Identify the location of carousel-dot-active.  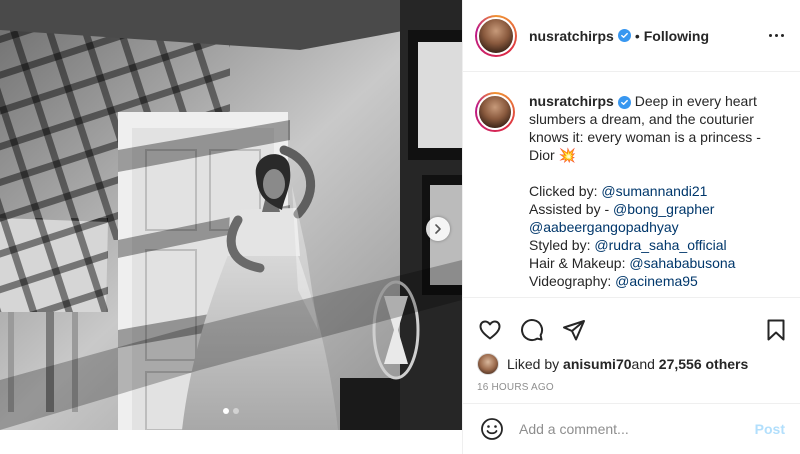
(226, 411).